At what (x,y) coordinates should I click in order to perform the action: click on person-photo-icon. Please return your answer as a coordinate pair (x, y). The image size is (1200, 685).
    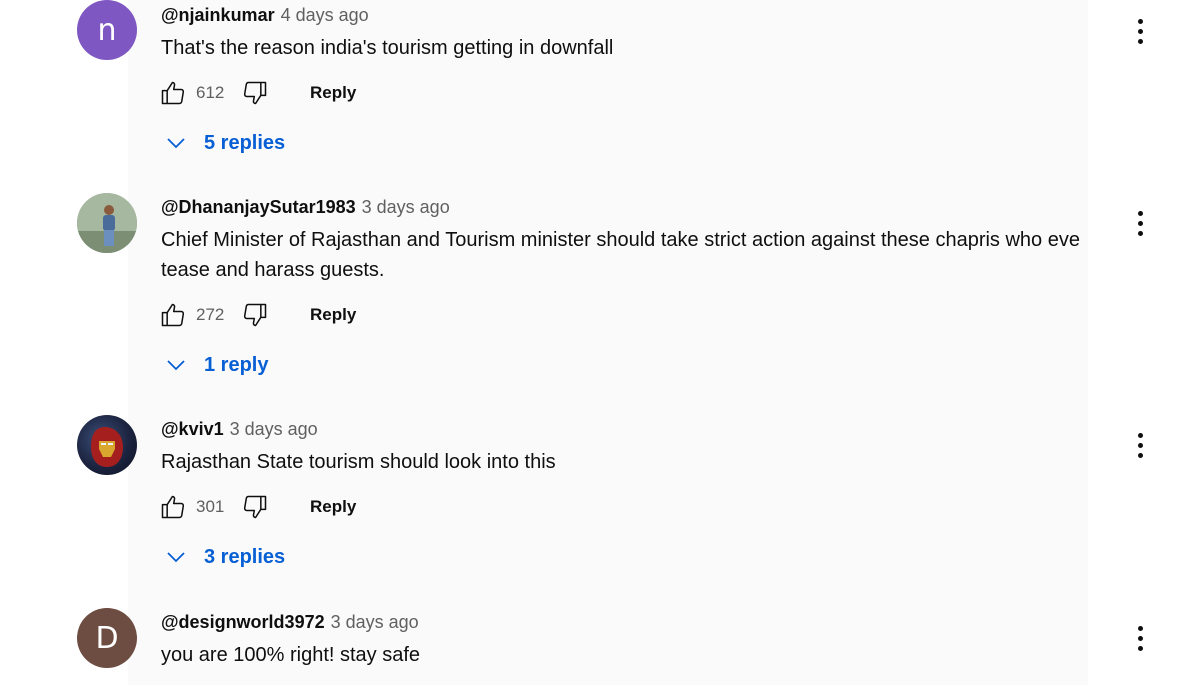
    Looking at the image, I should click on (107, 223).